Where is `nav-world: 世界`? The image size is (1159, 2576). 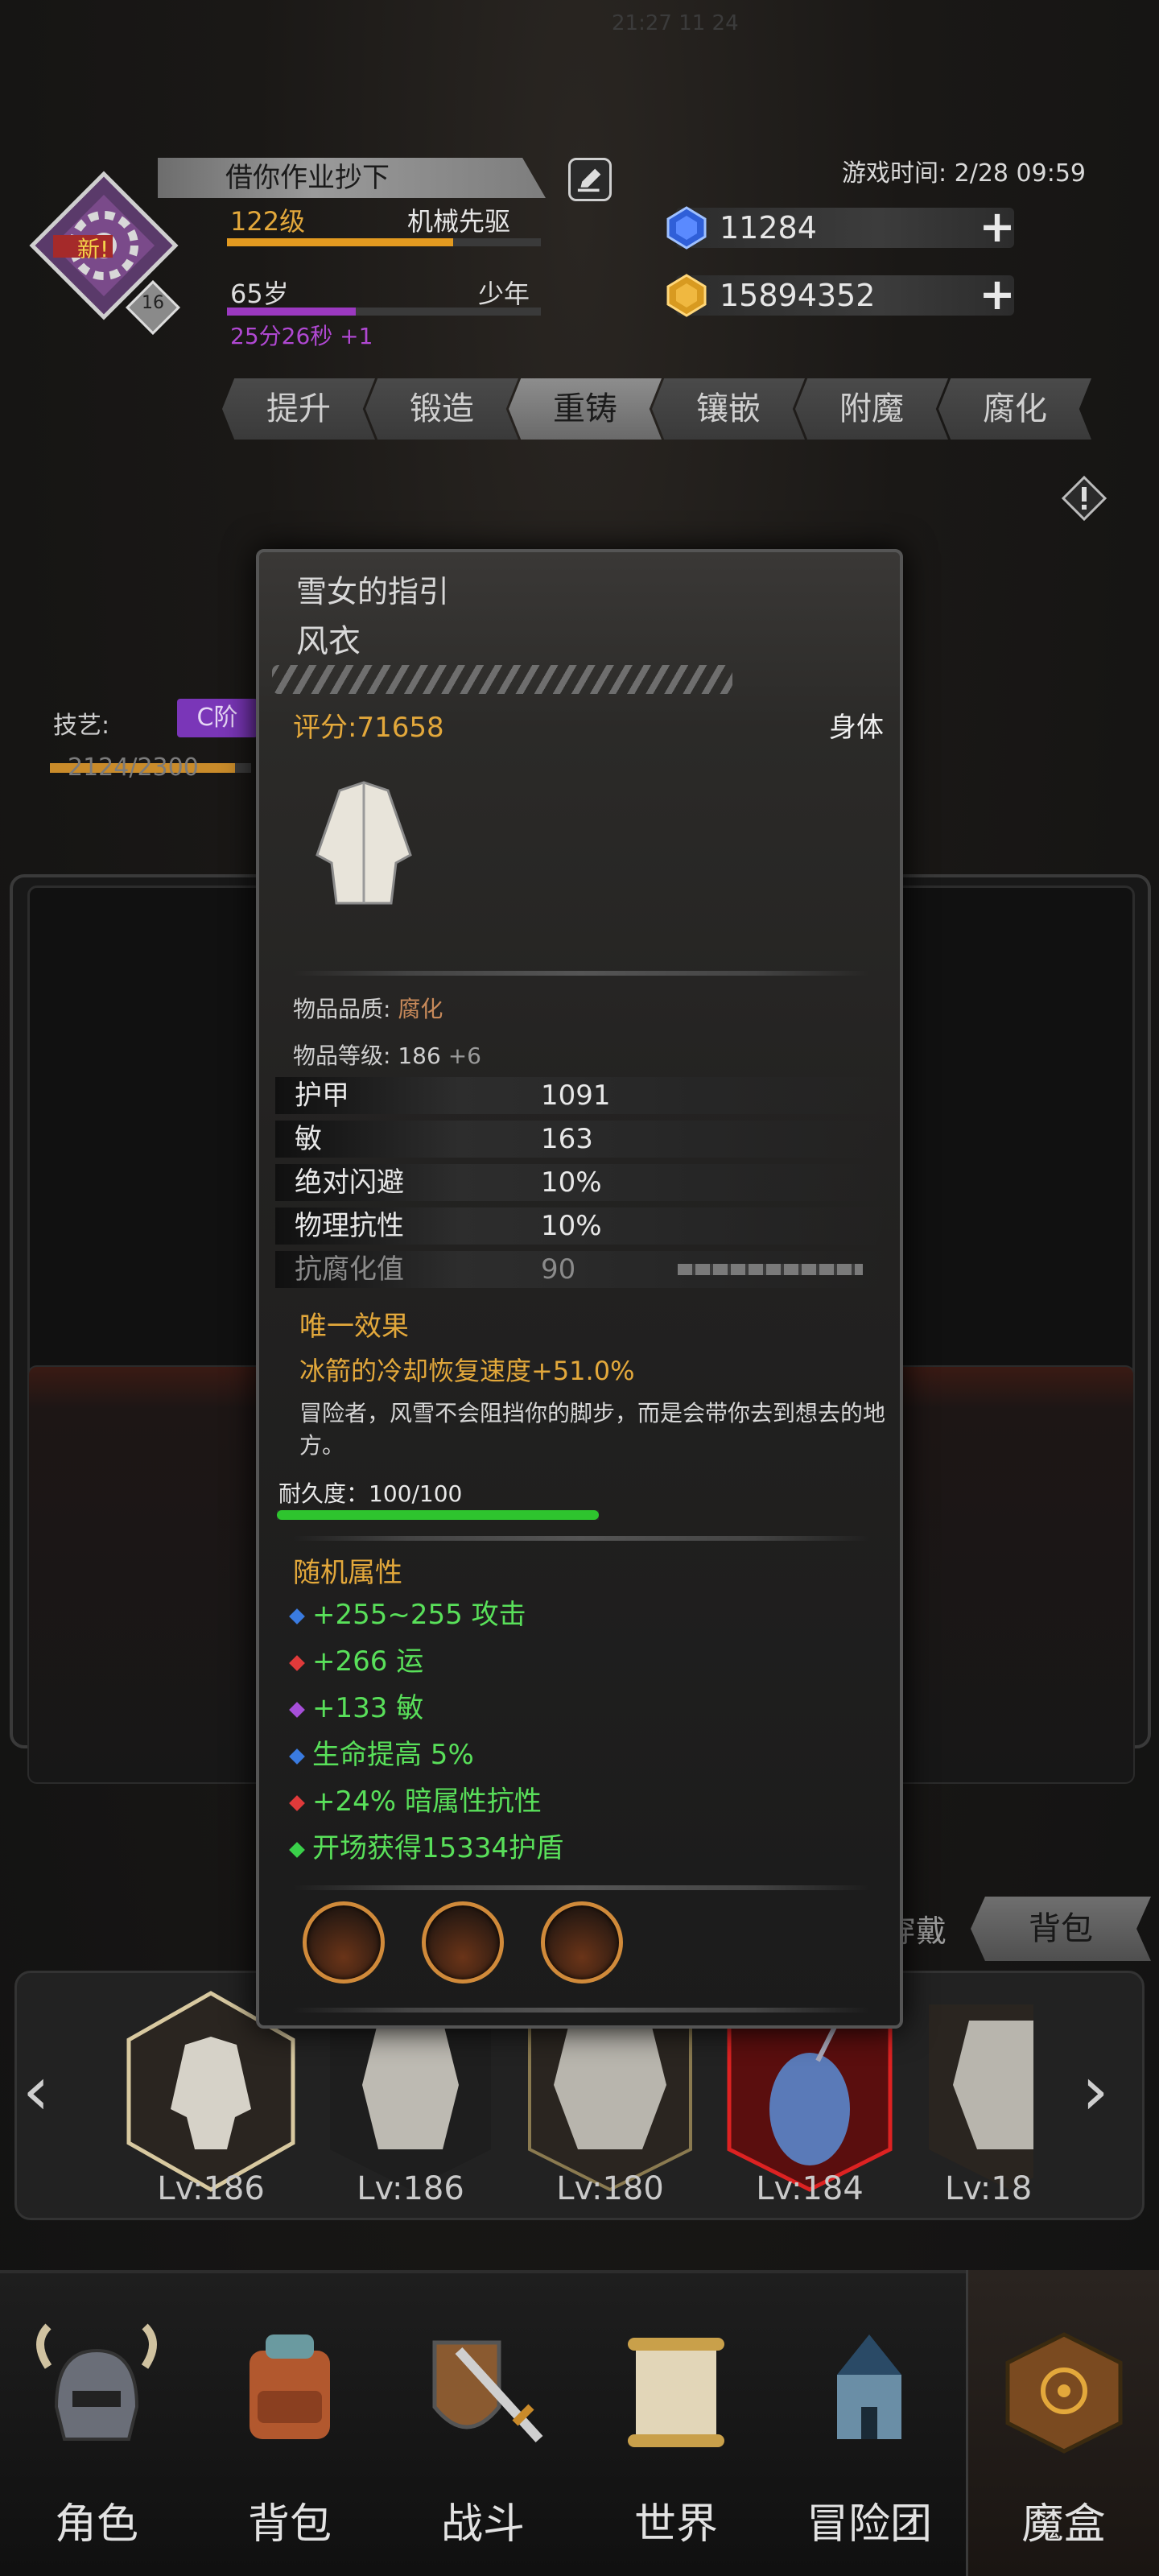 nav-world: 世界 is located at coordinates (676, 2423).